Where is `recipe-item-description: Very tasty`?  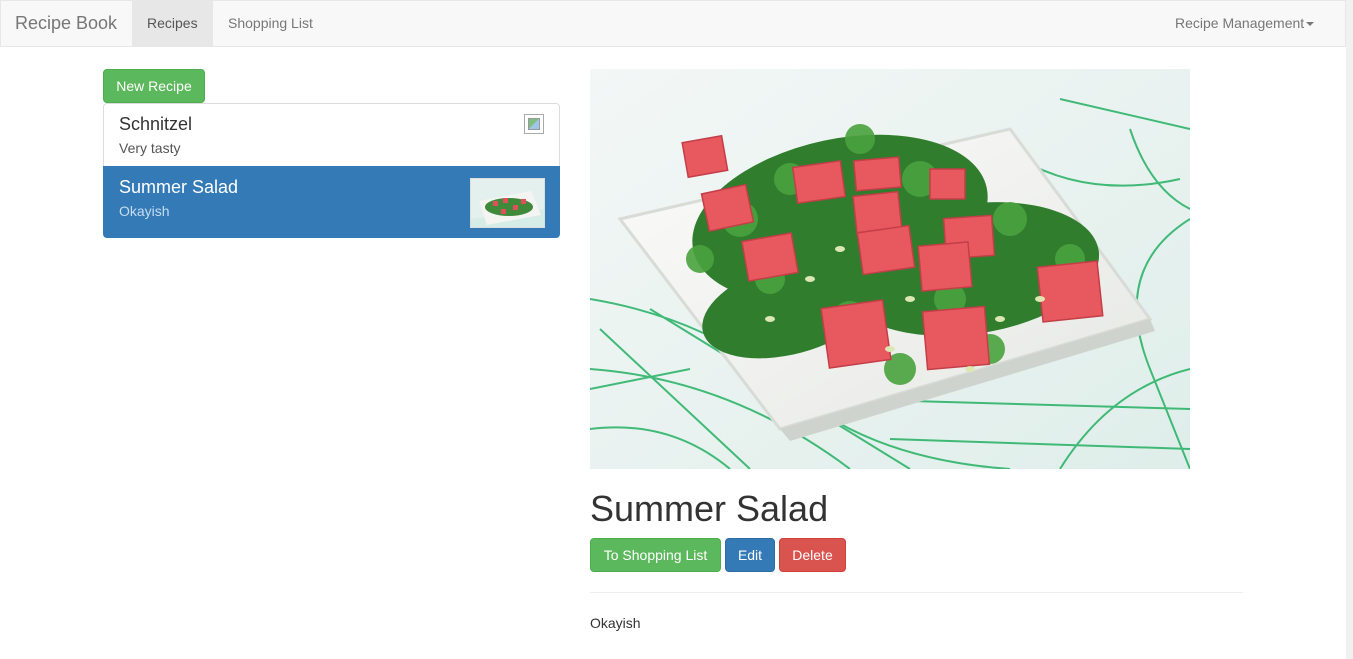 recipe-item-description: Very tasty is located at coordinates (150, 148).